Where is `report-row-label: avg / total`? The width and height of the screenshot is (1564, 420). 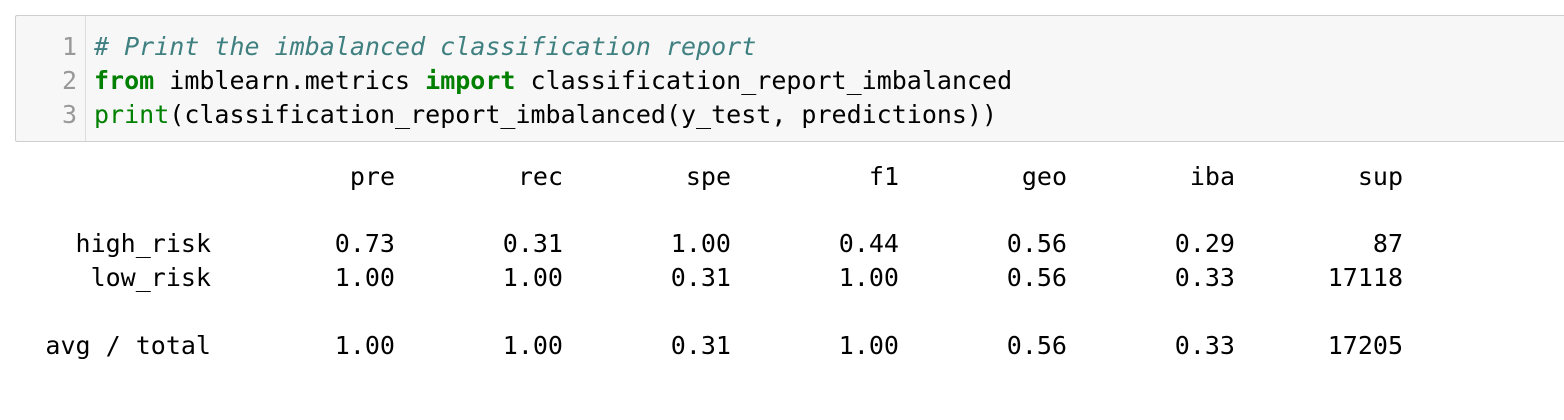
report-row-label: avg / total is located at coordinates (128, 345).